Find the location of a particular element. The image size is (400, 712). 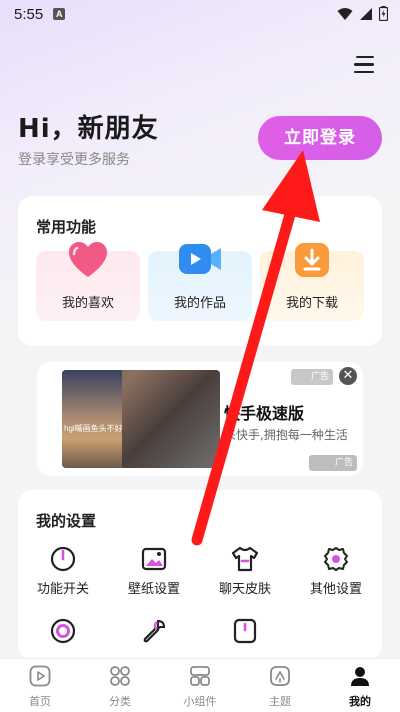

login-button: 立即登录 is located at coordinates (320, 138).